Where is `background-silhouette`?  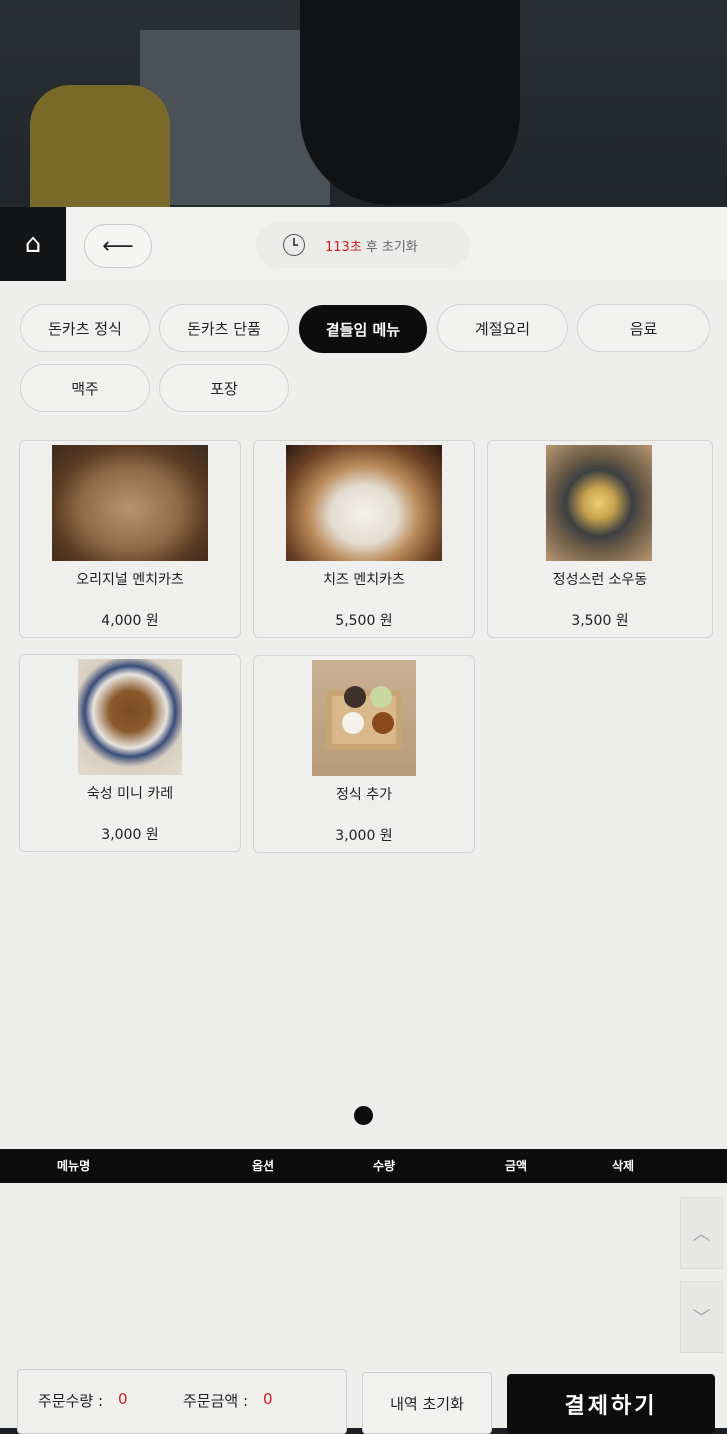
background-silhouette is located at coordinates (410, 102).